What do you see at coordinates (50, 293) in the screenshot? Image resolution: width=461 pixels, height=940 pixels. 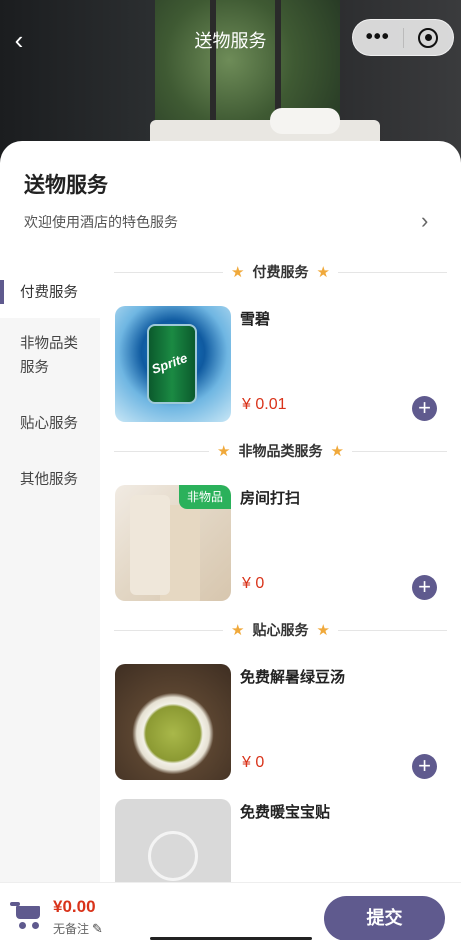 I see `sidebar-item-paid: 付费服务` at bounding box center [50, 293].